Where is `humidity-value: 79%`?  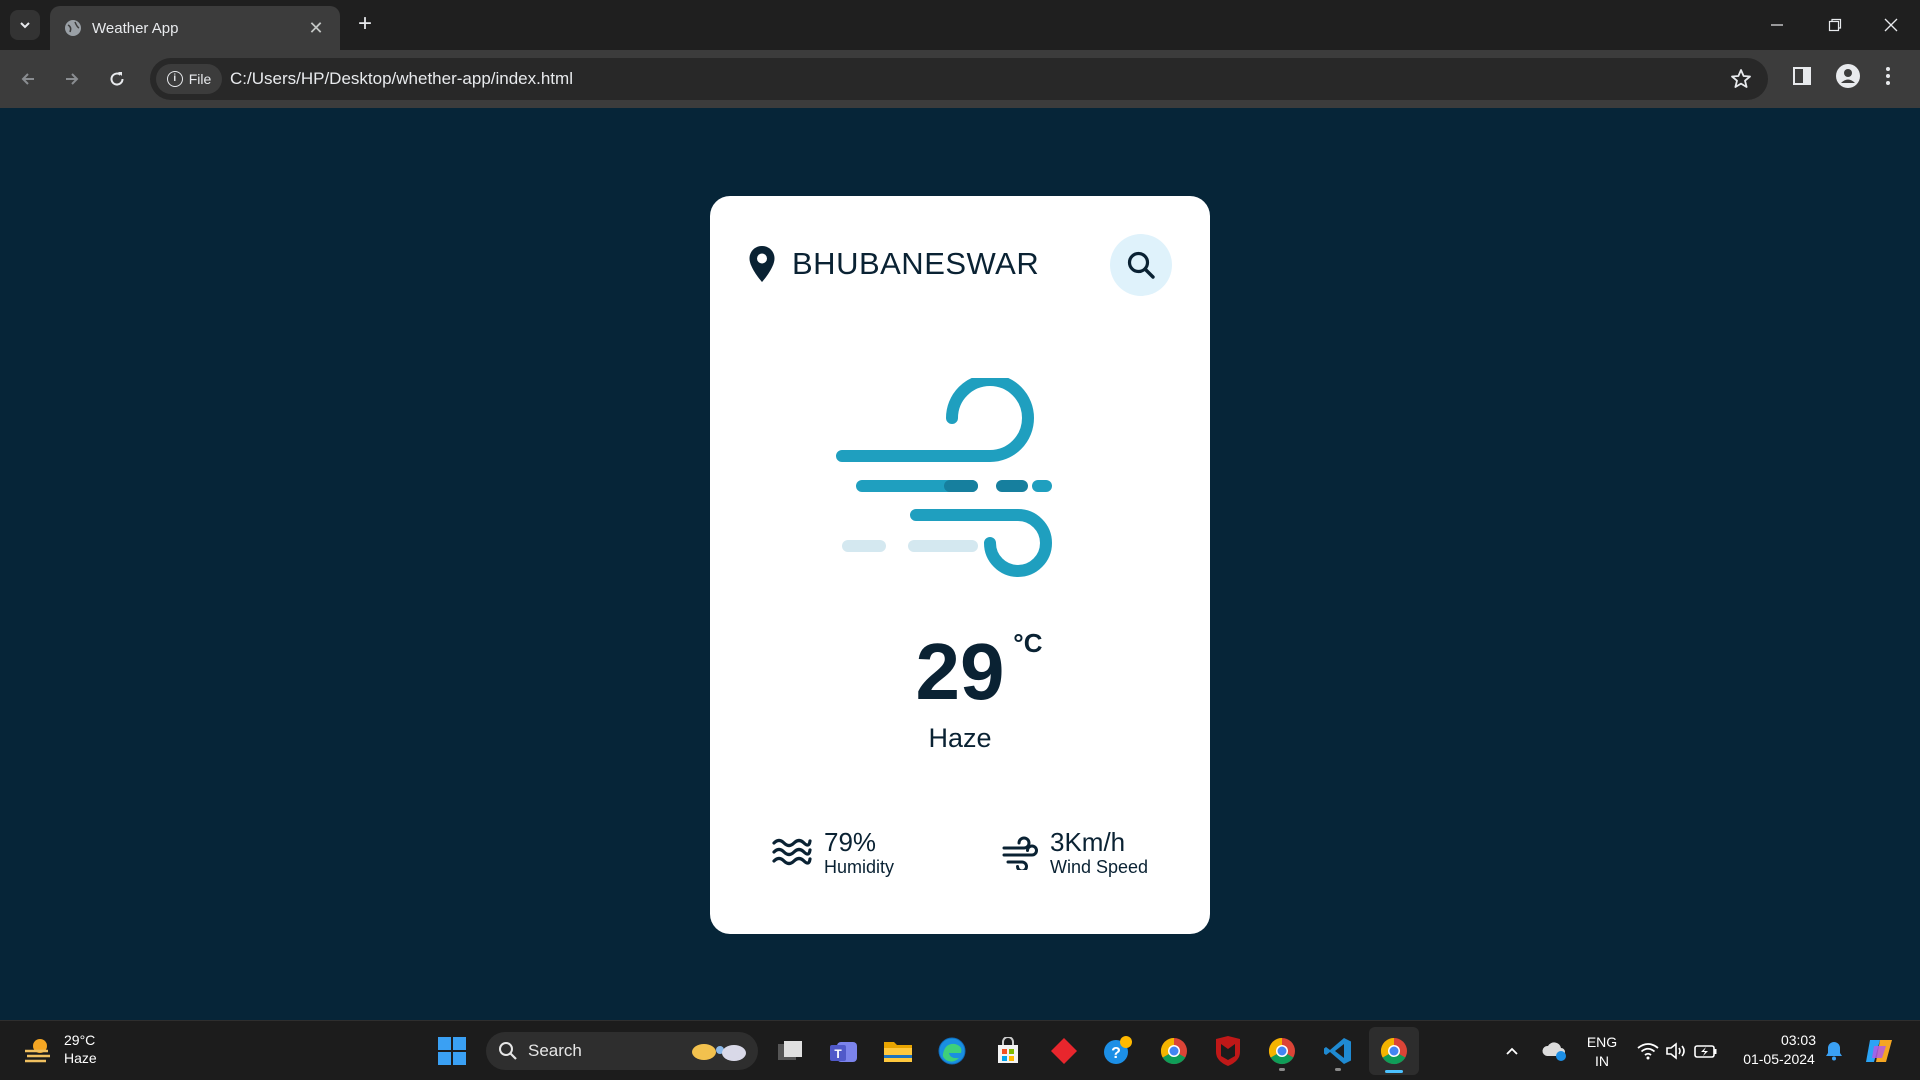 humidity-value: 79% is located at coordinates (850, 842).